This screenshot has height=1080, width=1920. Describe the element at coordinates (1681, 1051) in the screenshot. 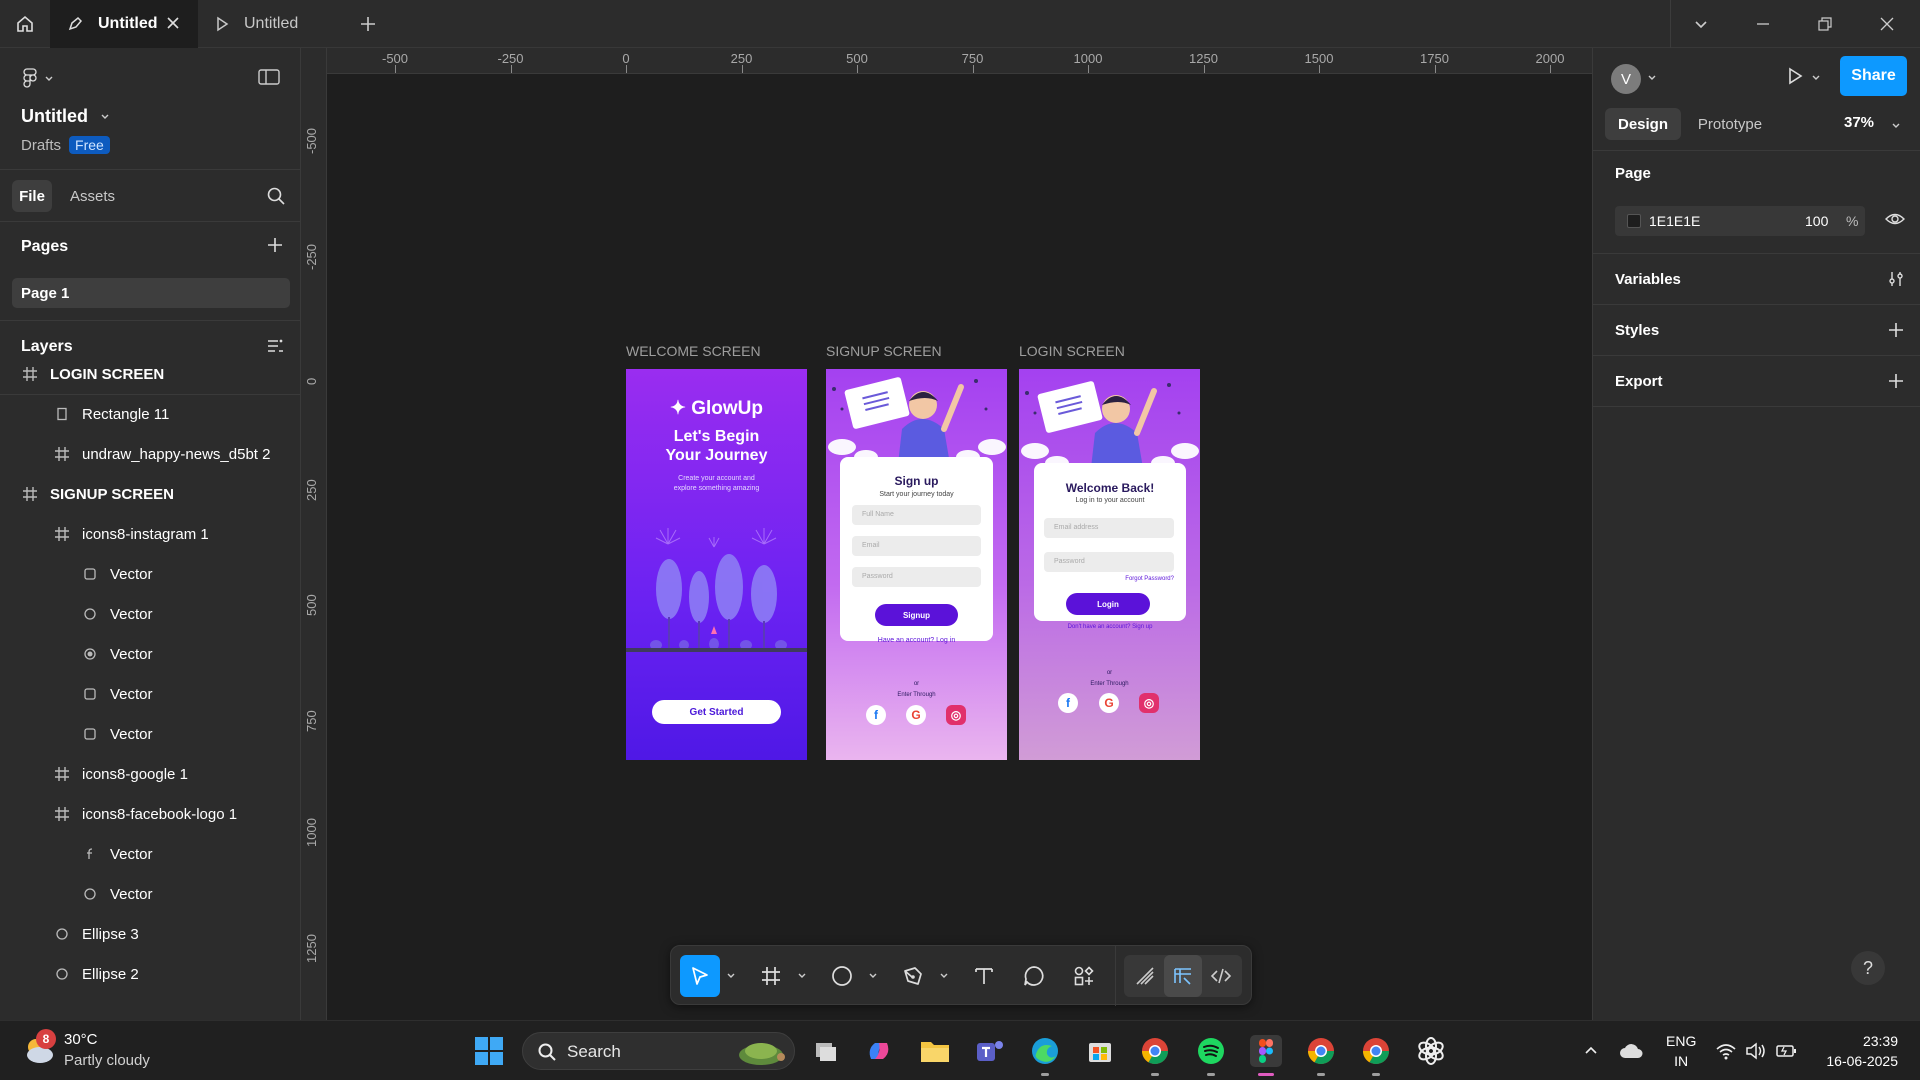

I see `input-language: ENG IN` at that location.